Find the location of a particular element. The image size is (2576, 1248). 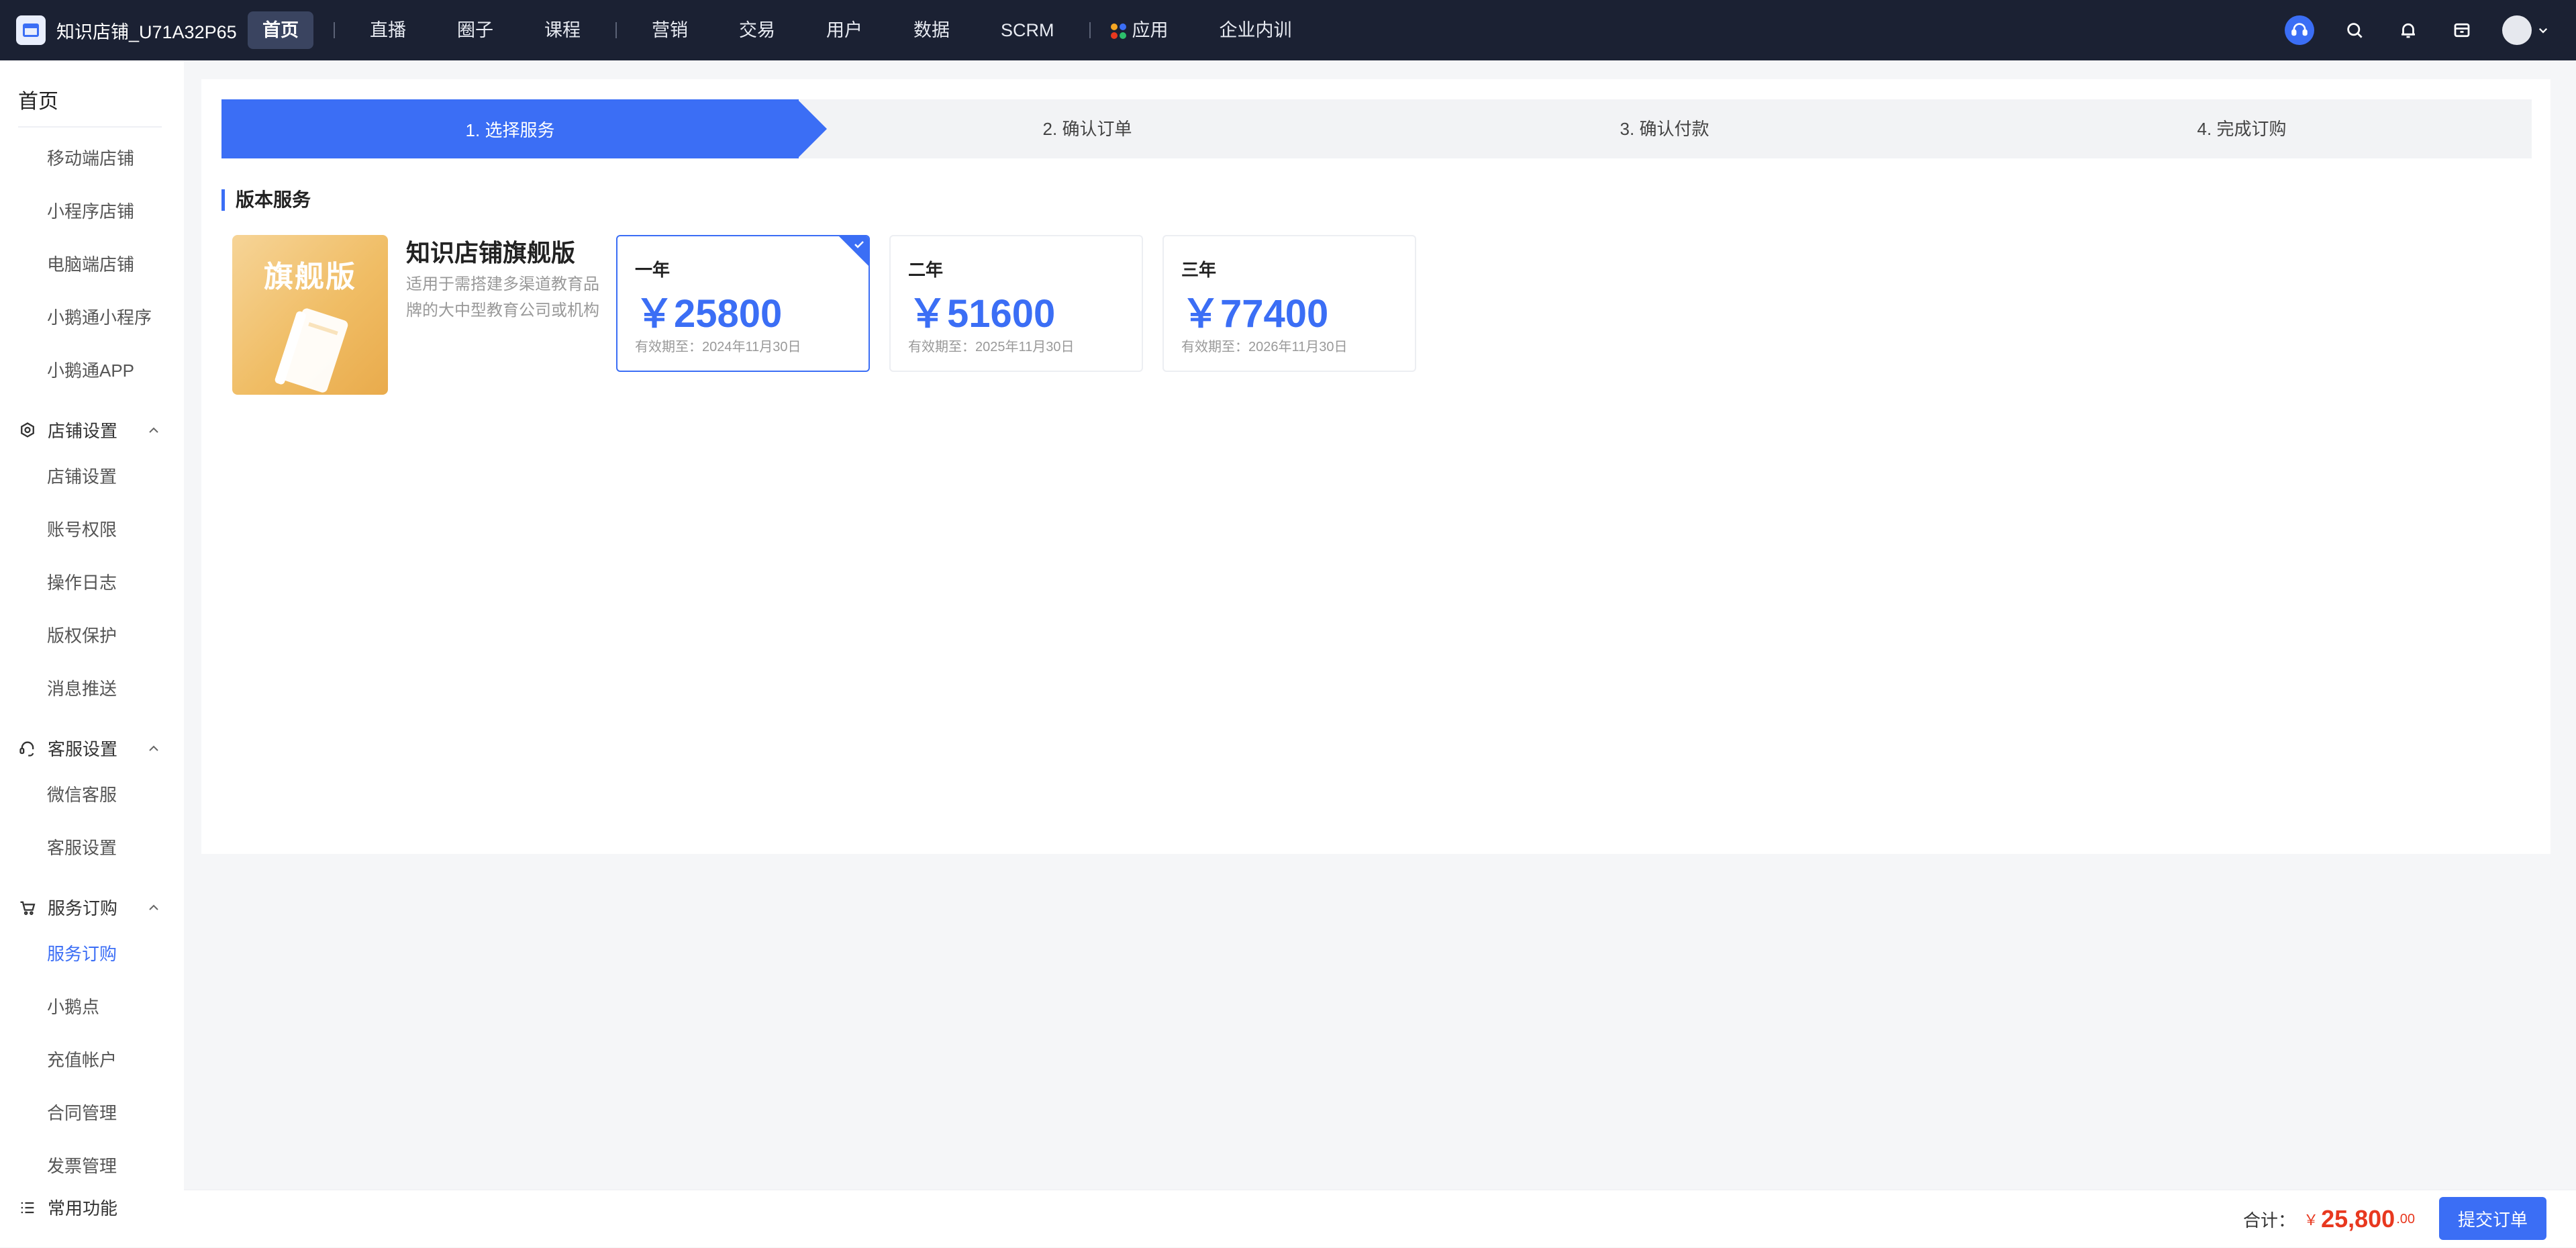

plan-validity: 有效期至：2024年11月30日 is located at coordinates (718, 347).